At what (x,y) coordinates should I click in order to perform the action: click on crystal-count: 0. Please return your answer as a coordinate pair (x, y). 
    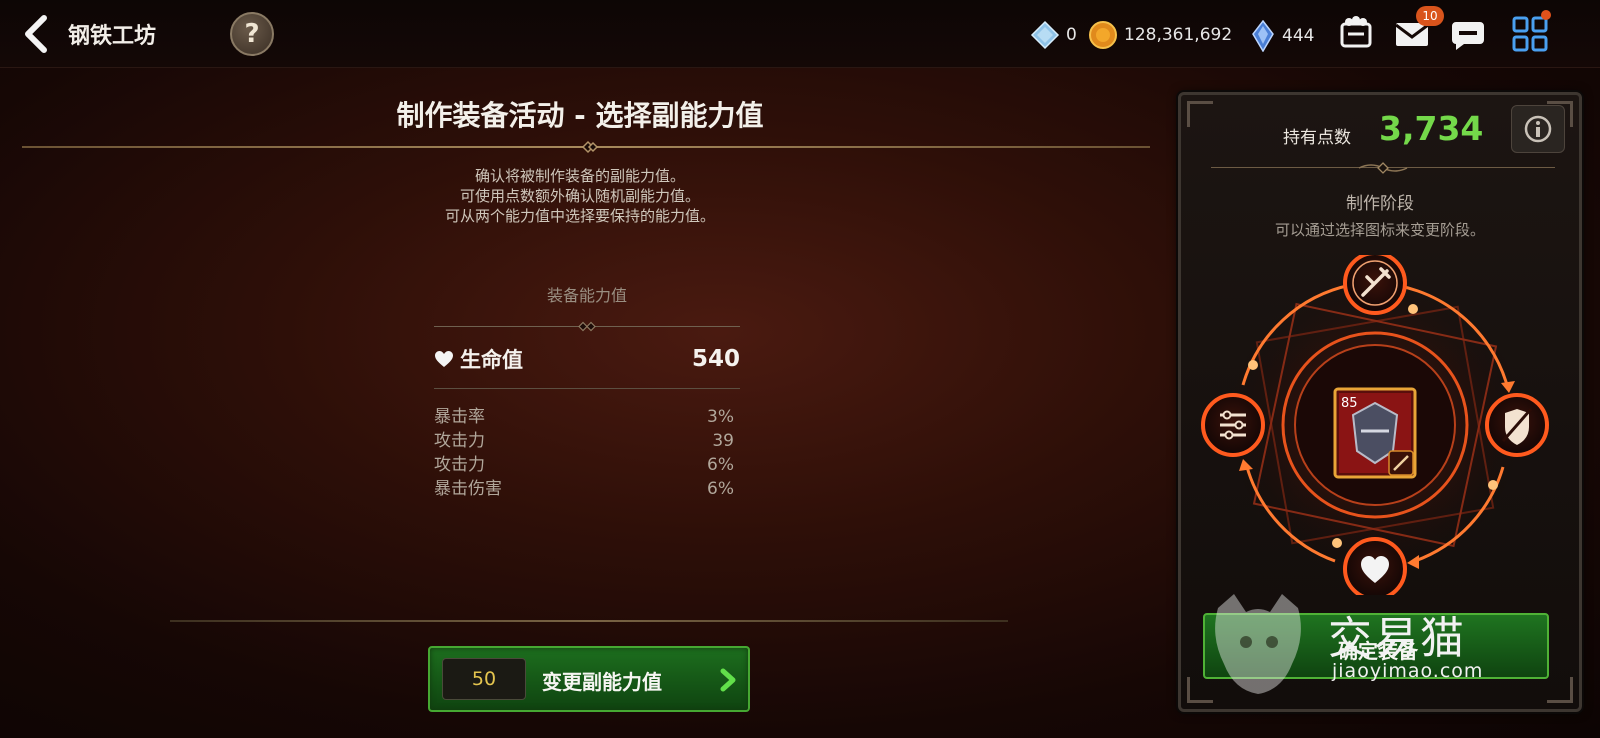
    Looking at the image, I should click on (1071, 35).